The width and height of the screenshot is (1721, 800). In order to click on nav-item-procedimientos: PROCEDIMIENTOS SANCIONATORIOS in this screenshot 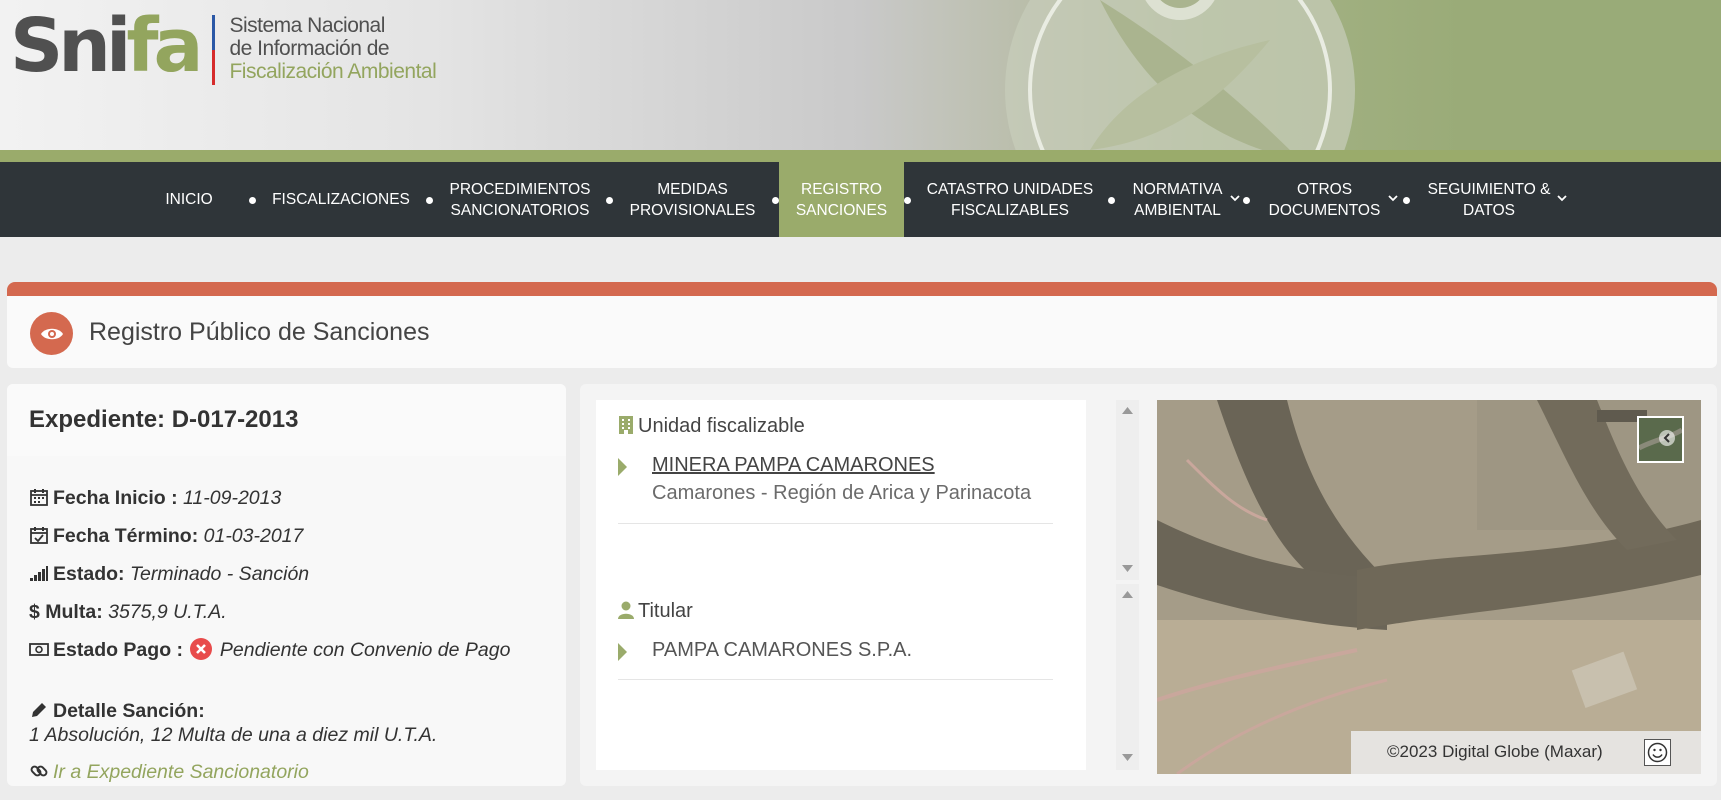, I will do `click(520, 199)`.